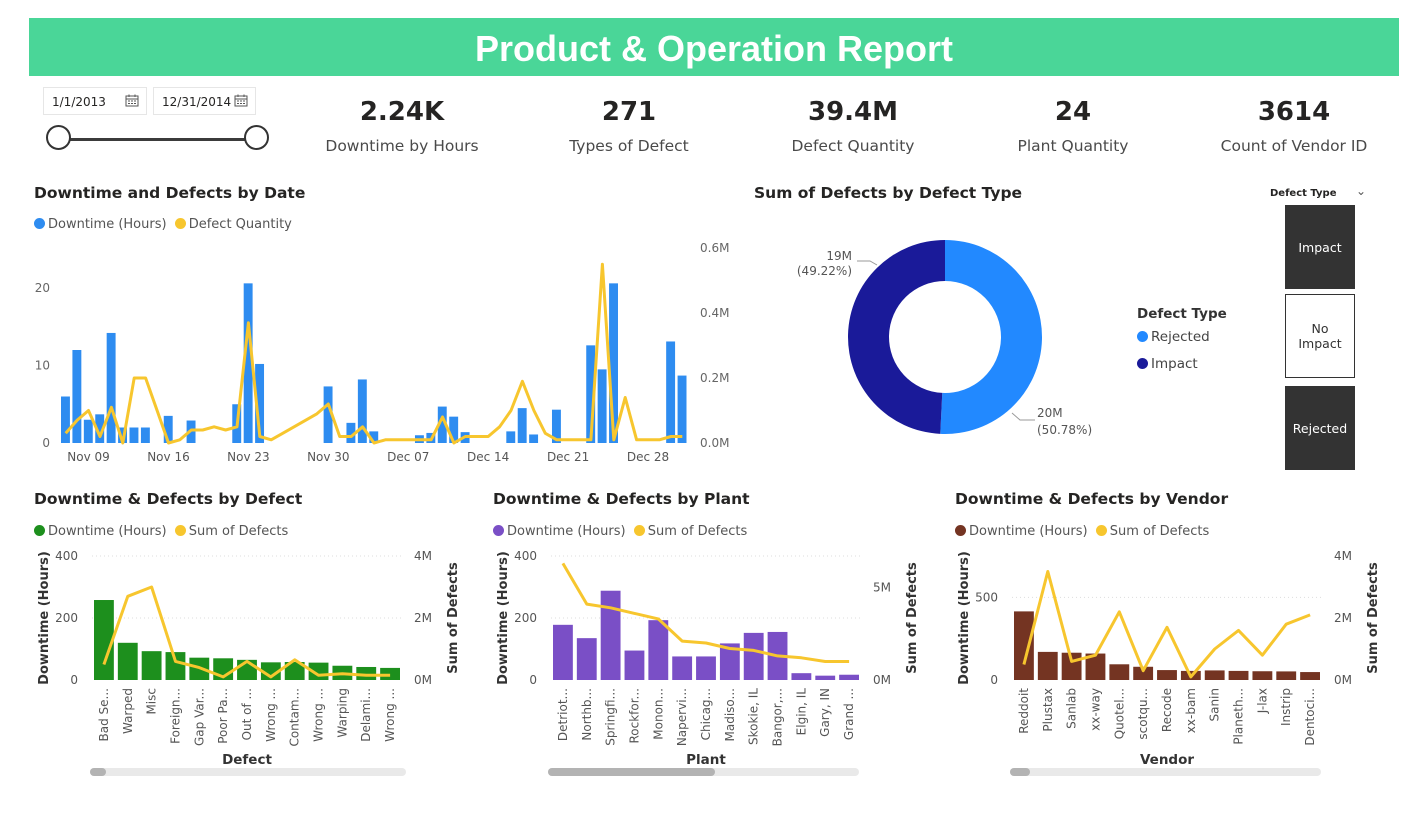 This screenshot has width=1410, height=819. I want to click on donut-legend-item-rejected: Rejected, so click(1173, 337).